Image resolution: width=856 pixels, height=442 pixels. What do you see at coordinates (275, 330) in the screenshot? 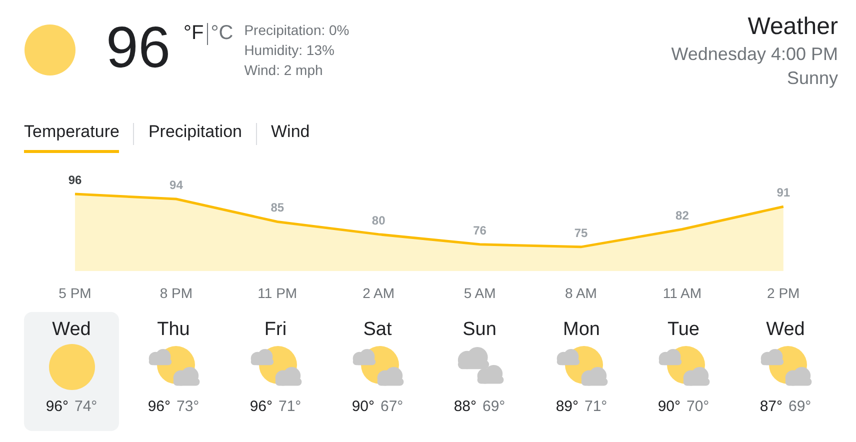
I see `day-name: Fri` at bounding box center [275, 330].